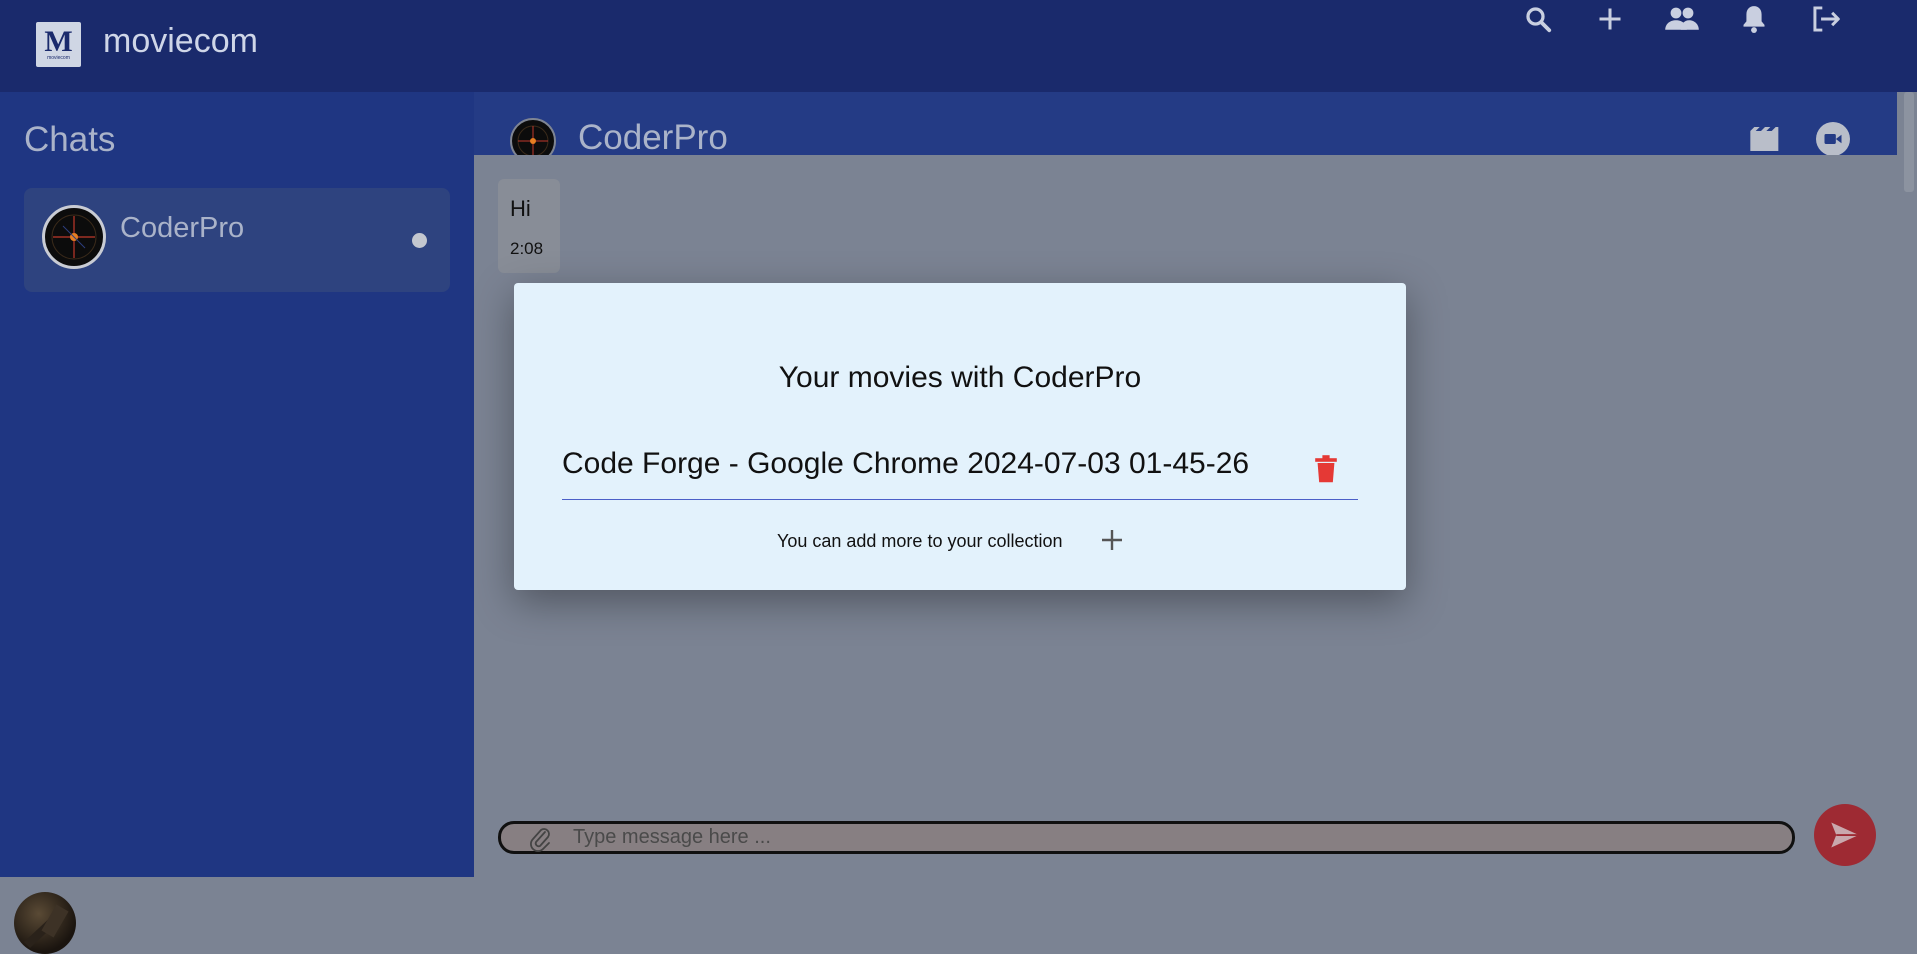  Describe the element at coordinates (1326, 469) in the screenshot. I see `trash-icon` at that location.